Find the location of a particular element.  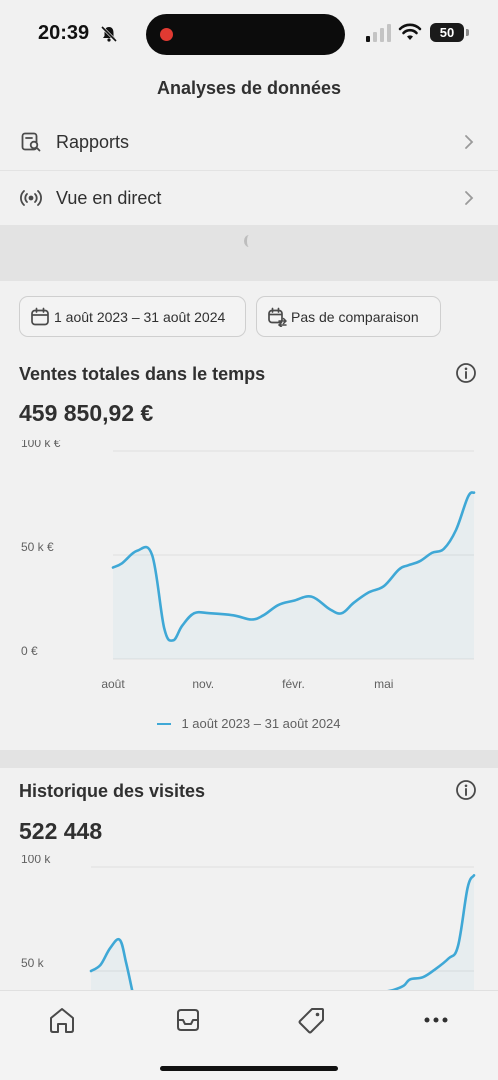

battery-icon: 50 is located at coordinates (447, 32).